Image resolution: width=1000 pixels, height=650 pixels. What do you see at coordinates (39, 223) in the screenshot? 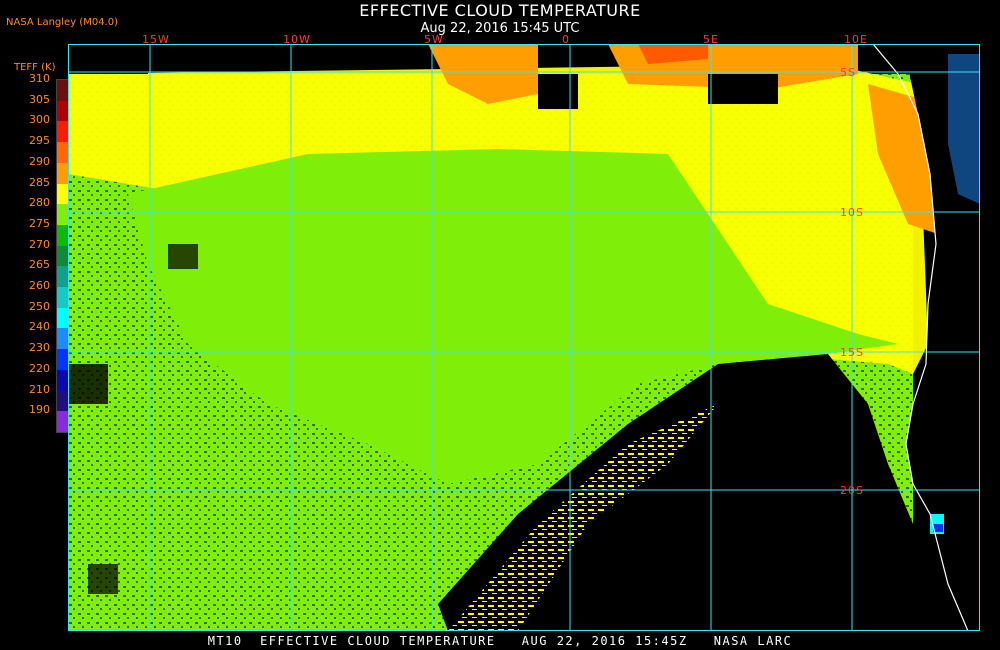
I see `legend-tick-275: 275` at bounding box center [39, 223].